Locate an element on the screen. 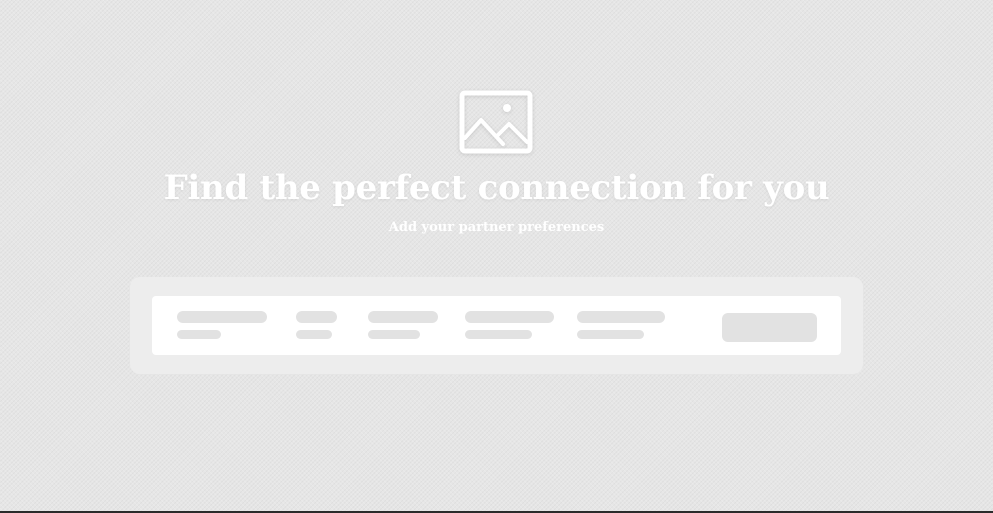 The image size is (993, 513). preferences-search-bar is located at coordinates (496, 325).